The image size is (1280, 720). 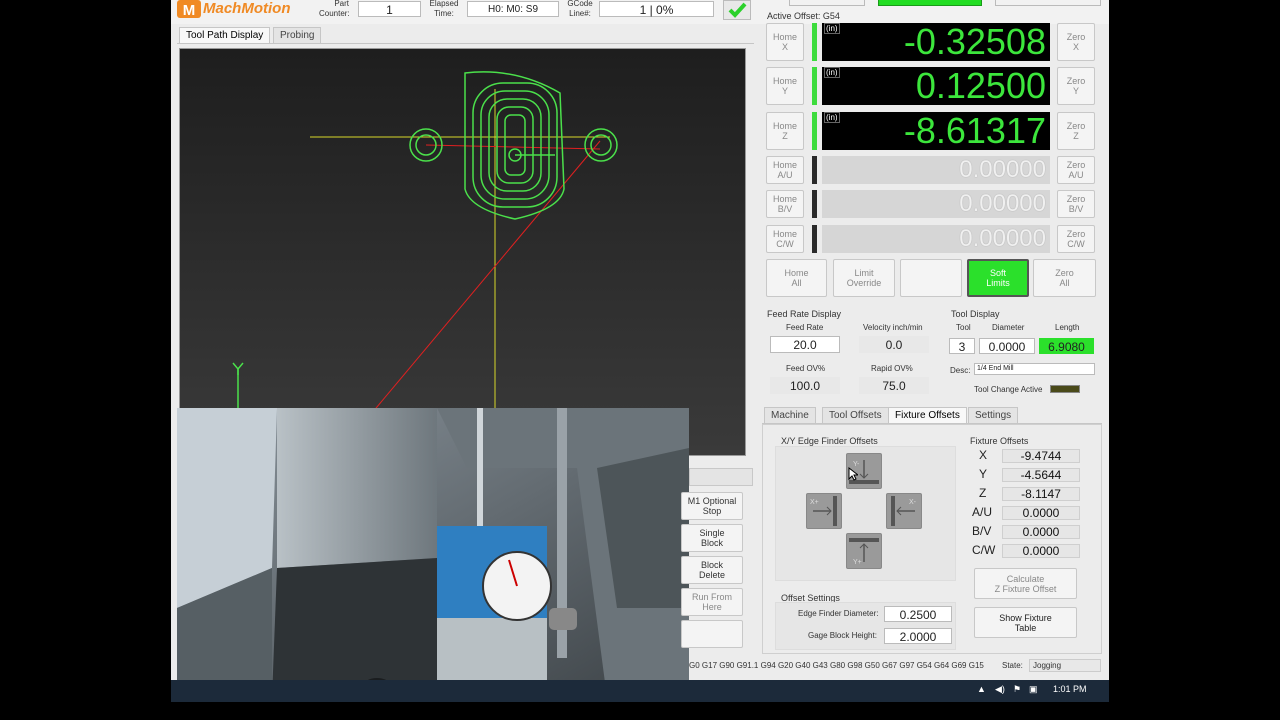 What do you see at coordinates (930, 3) in the screenshot?
I see `top-button-green` at bounding box center [930, 3].